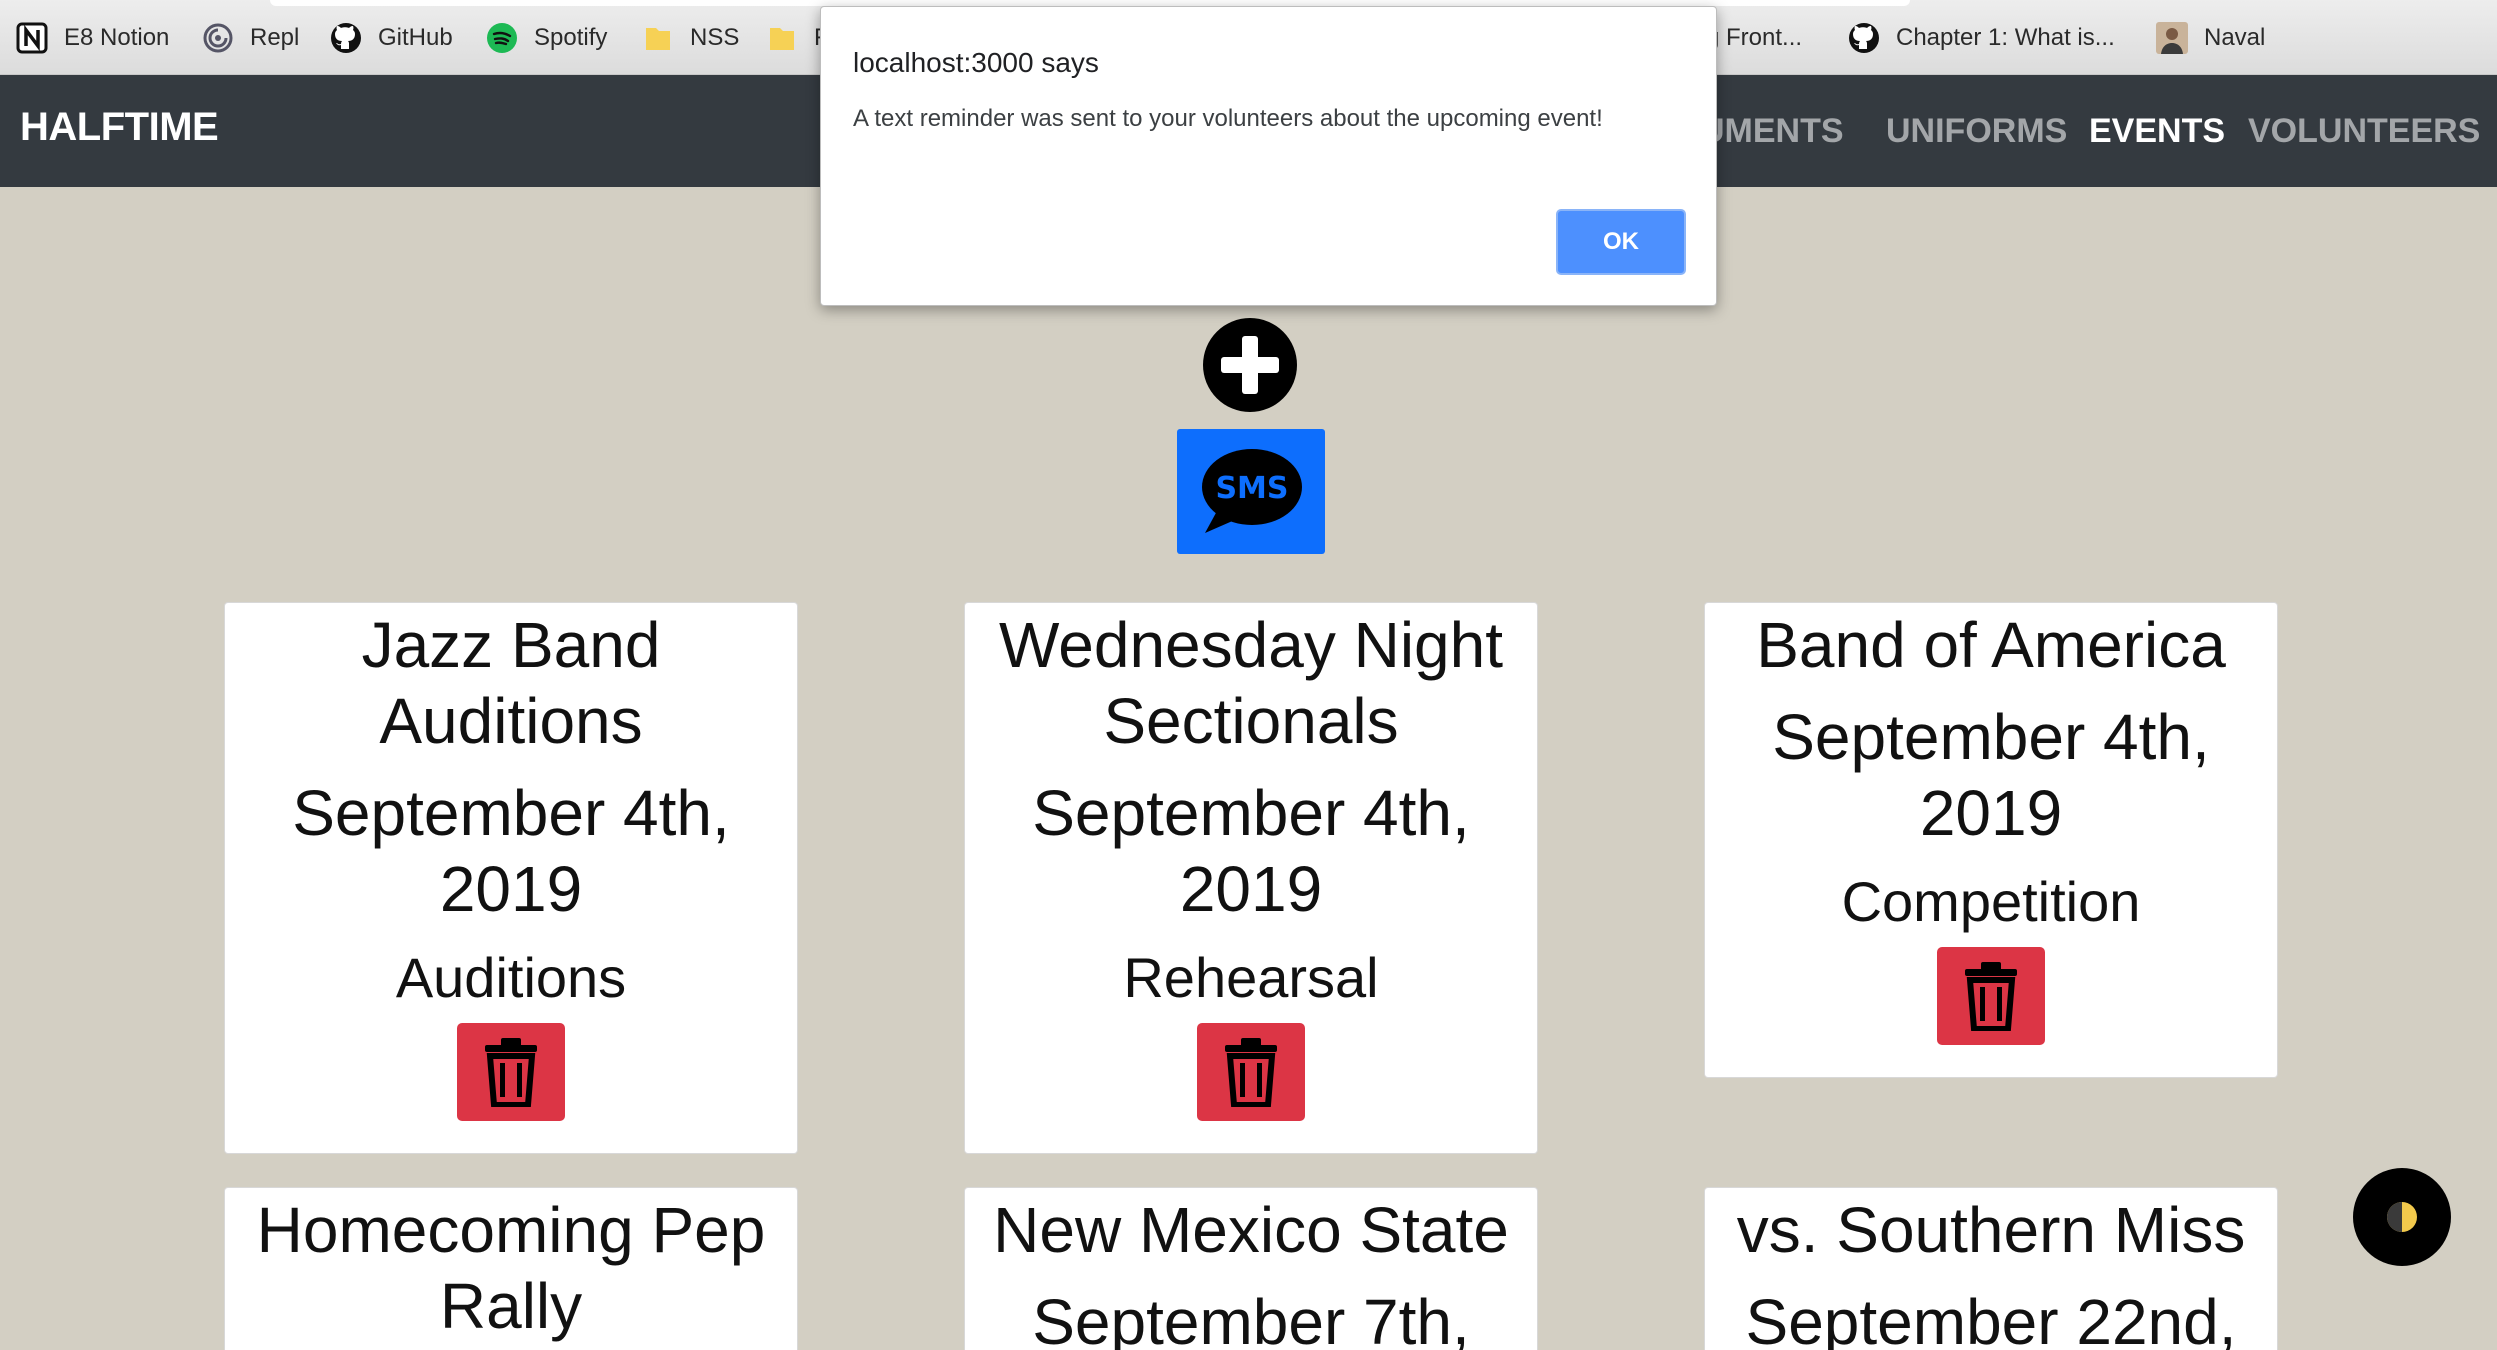 This screenshot has width=2497, height=1350. I want to click on nav-link-uniforms: UNIFORMS, so click(1976, 131).